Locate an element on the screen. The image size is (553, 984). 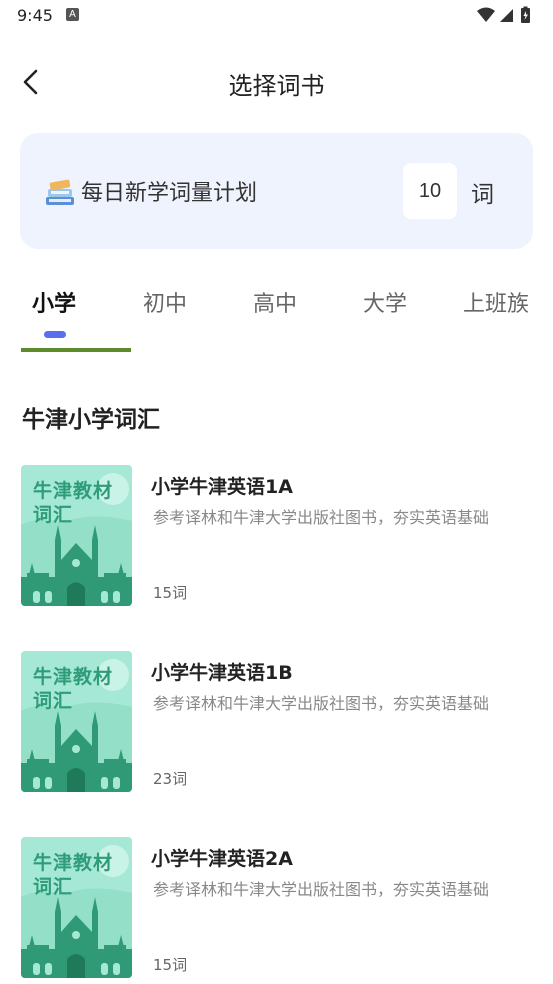
status-bar: 9:45 A is located at coordinates (276, 15).